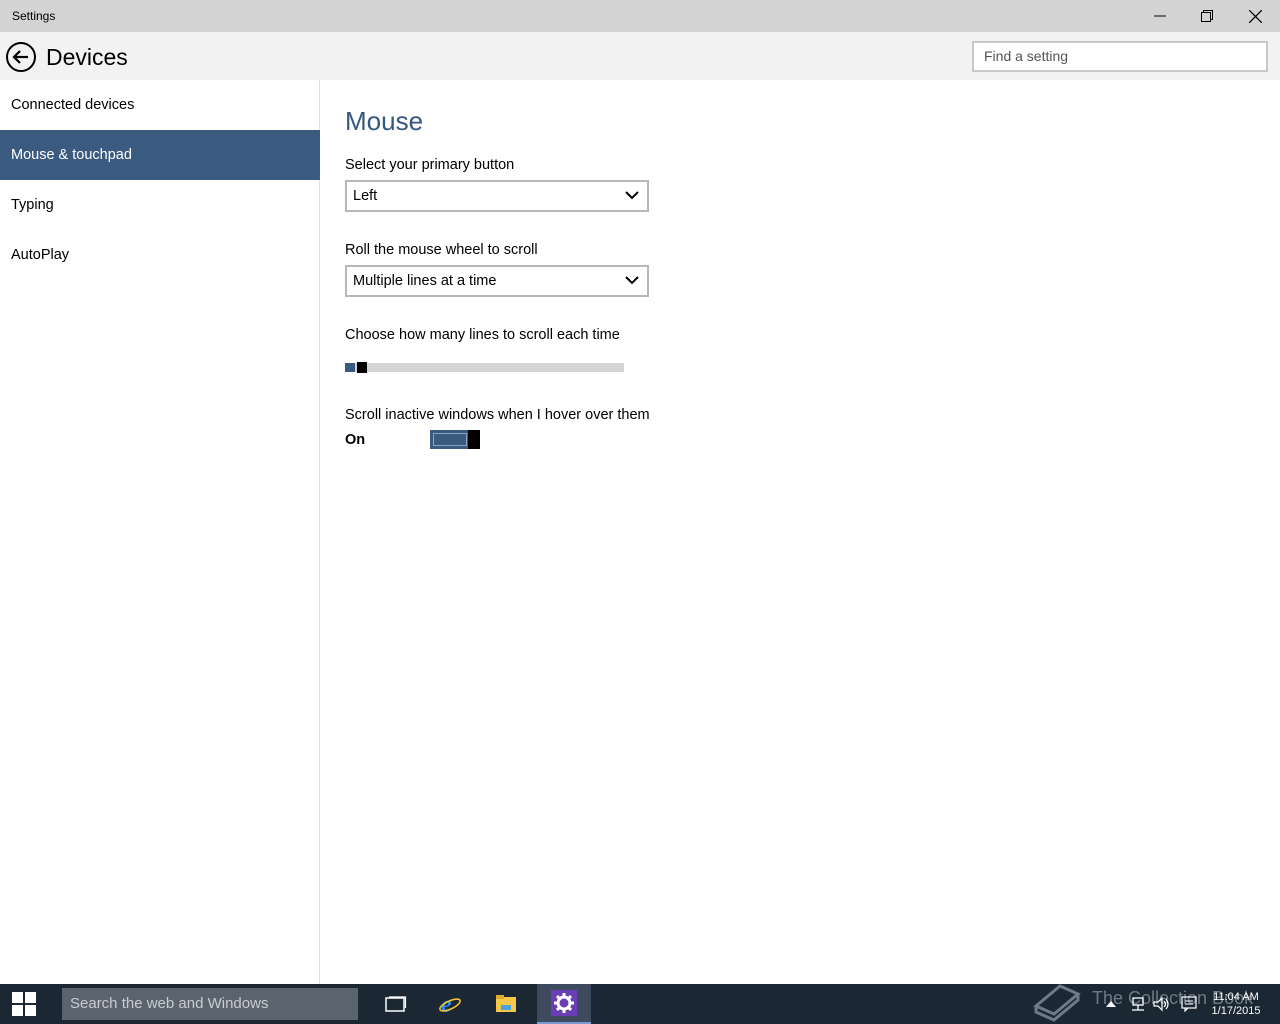 The width and height of the screenshot is (1280, 1024). I want to click on sidebar-item-mouse-touchpad: Mouse & touchpad, so click(160, 155).